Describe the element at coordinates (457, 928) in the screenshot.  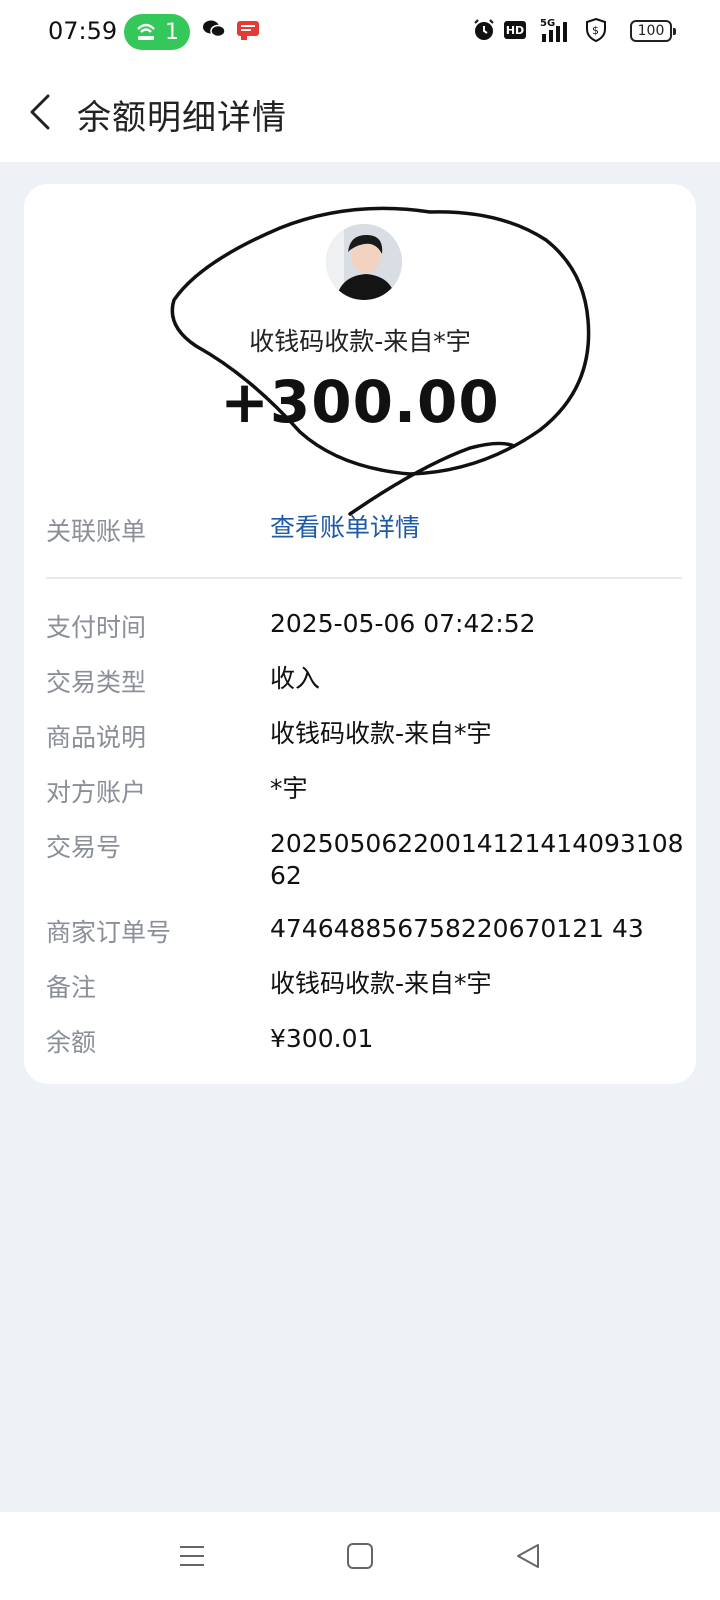
I see `detail-value: 474648856758220670121 43` at that location.